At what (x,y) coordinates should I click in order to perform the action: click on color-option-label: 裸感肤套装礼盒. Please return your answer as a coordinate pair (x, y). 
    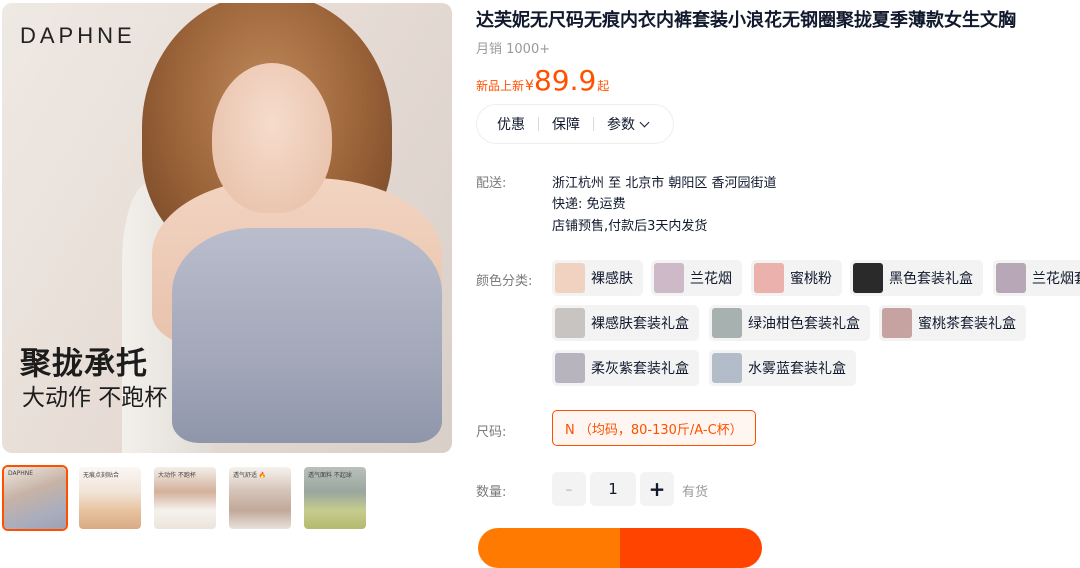
    Looking at the image, I should click on (640, 324).